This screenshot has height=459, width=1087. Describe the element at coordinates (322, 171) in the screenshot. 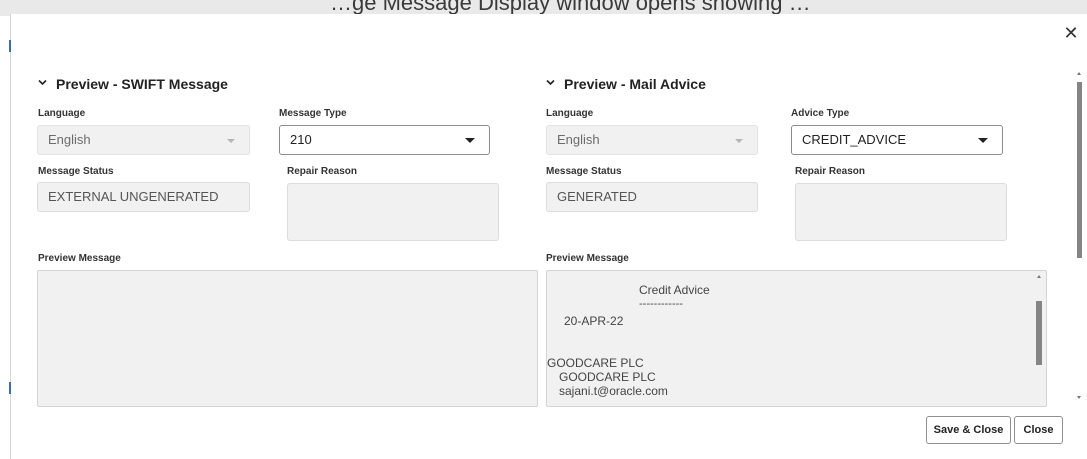

I see `swift-repair-reason-label: Repair Reason` at that location.